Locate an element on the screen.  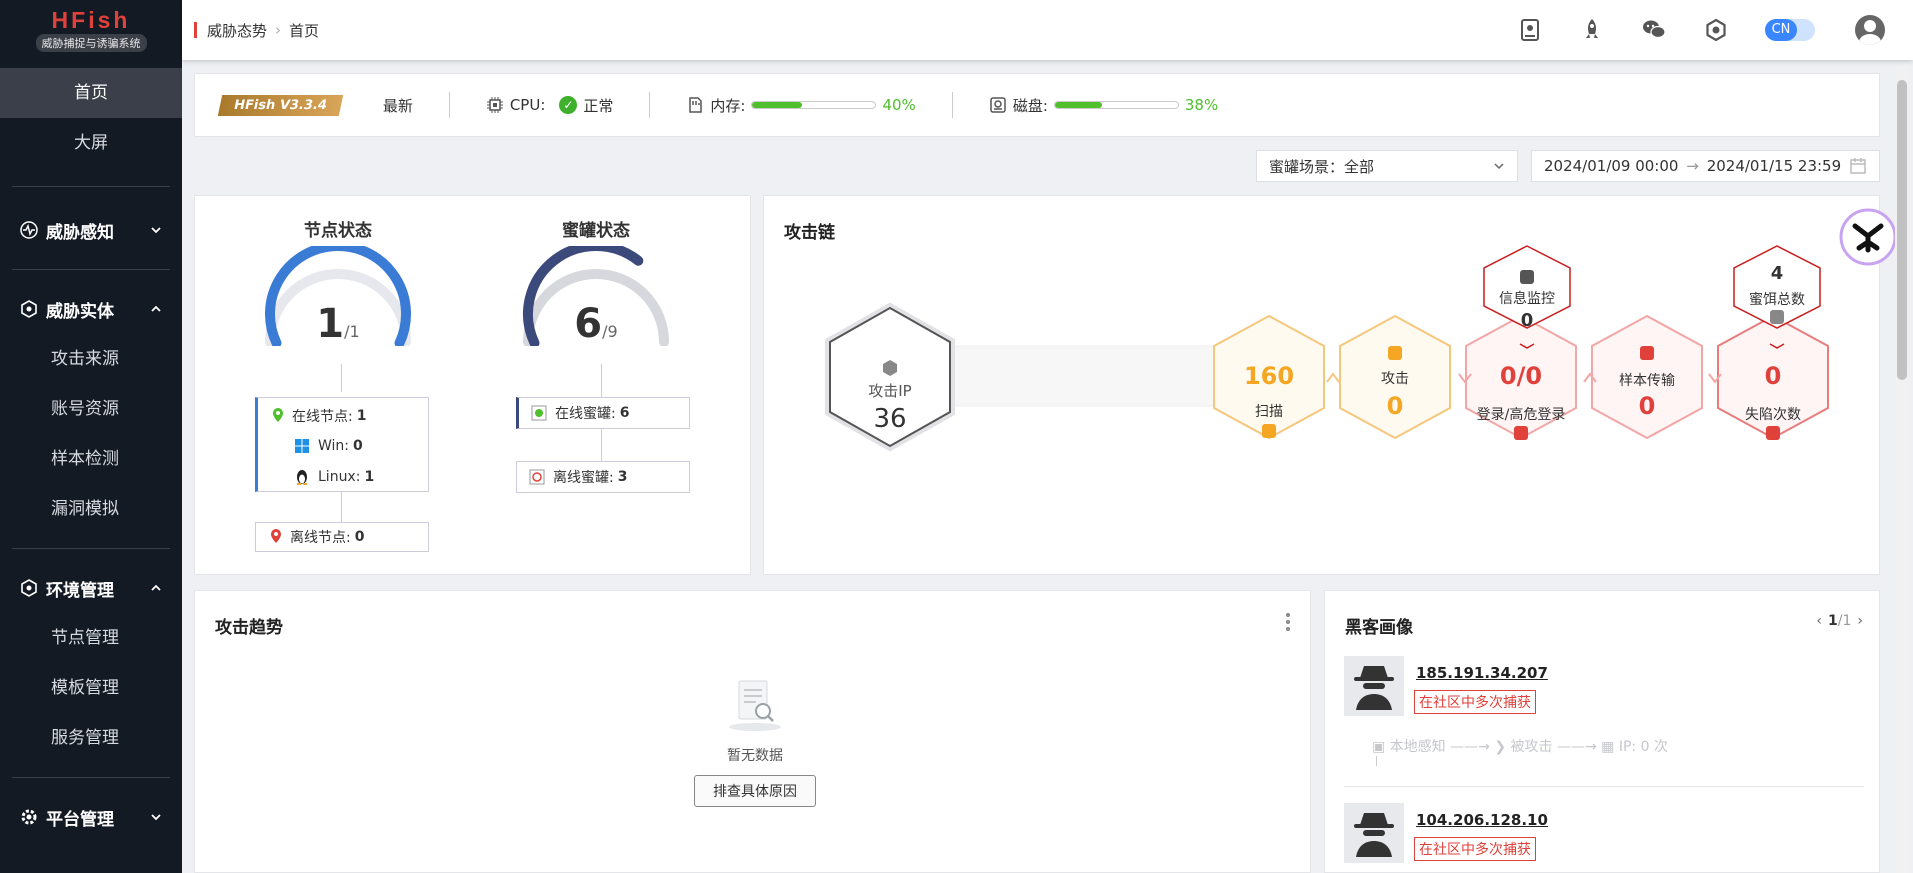
scrollbar-thumb is located at coordinates (1902, 230).